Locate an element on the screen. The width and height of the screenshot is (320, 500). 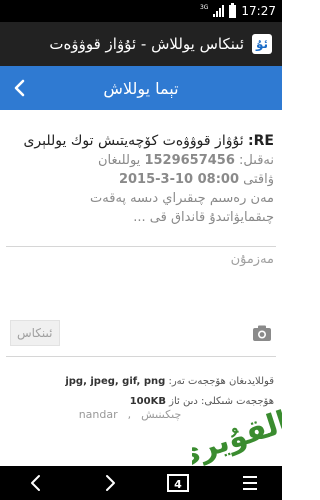
app-title: ئىنكاس يوللاش - ئۇۋاز قوۋۋەت is located at coordinates (146, 44).